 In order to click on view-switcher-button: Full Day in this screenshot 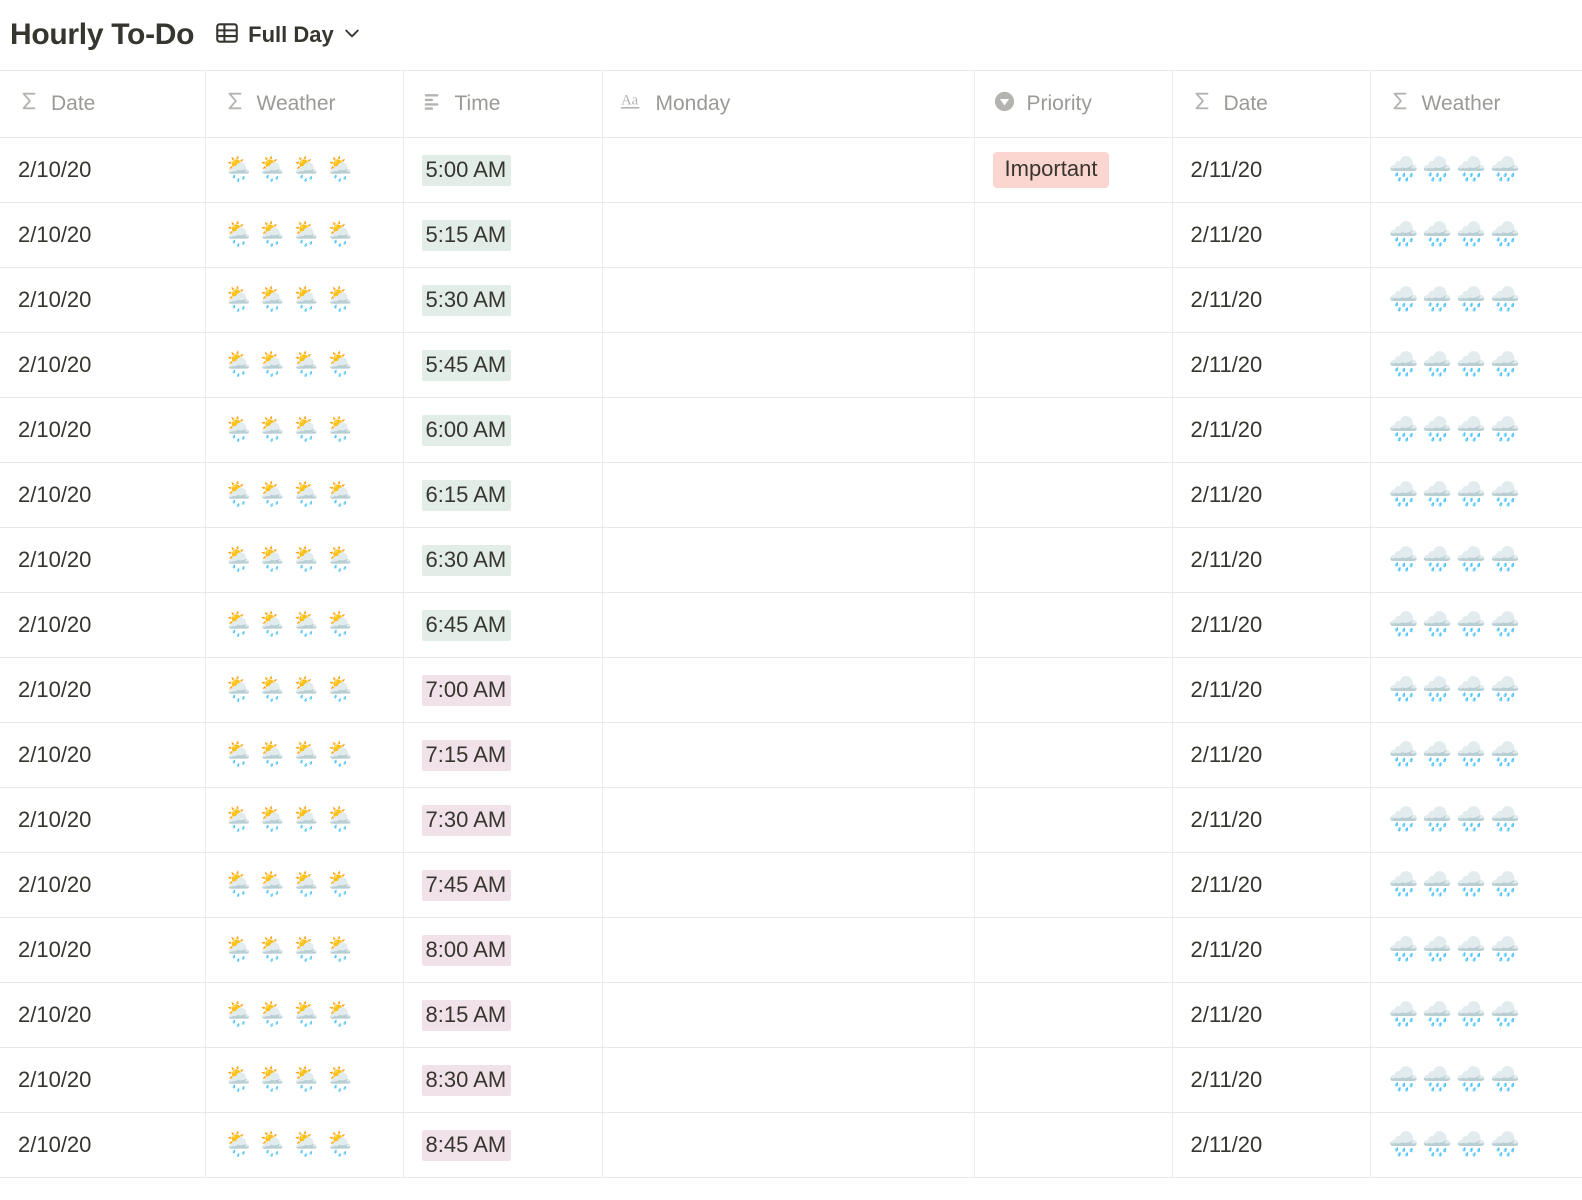, I will do `click(288, 35)`.